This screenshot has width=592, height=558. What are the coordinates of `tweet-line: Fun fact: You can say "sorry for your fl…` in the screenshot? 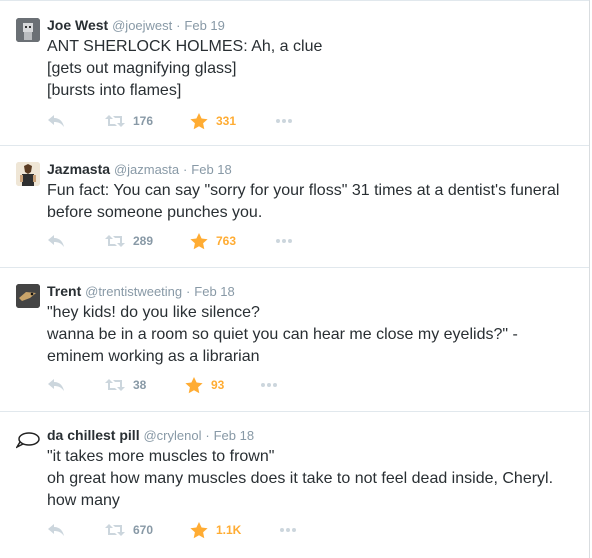 It's located at (303, 190).